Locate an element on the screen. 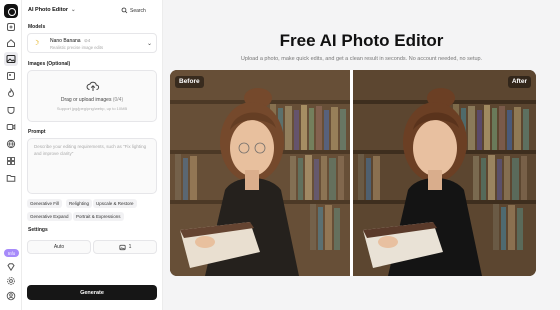  info-badge: Info is located at coordinates (11, 253).